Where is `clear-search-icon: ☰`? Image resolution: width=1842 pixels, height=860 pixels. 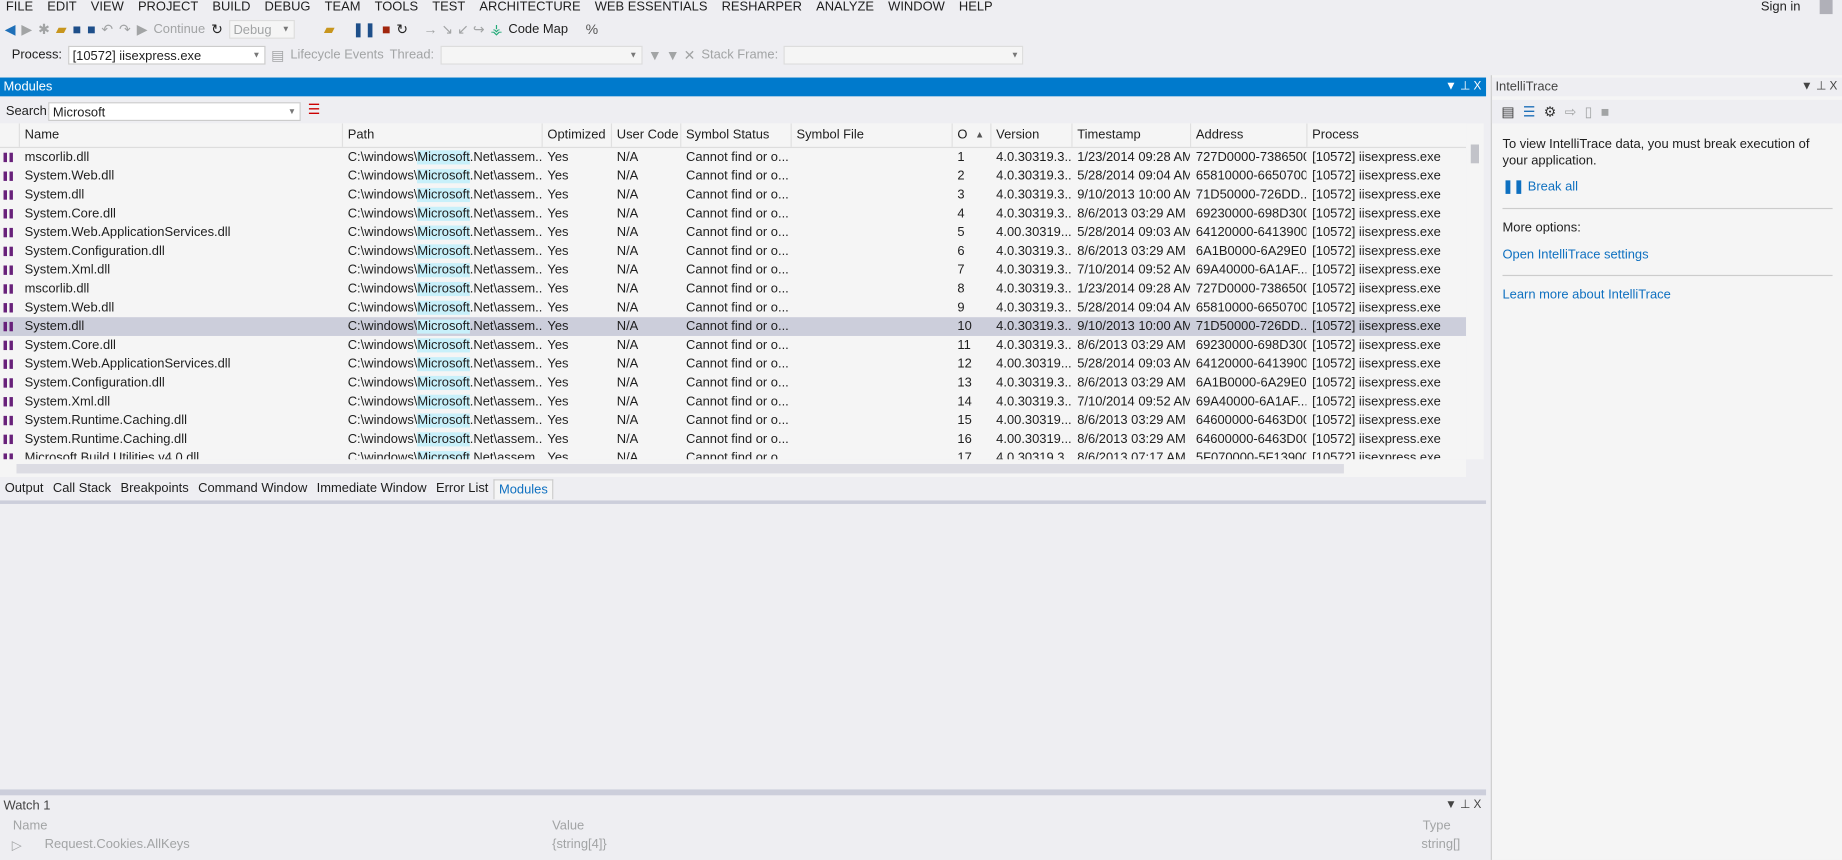 clear-search-icon: ☰ is located at coordinates (314, 109).